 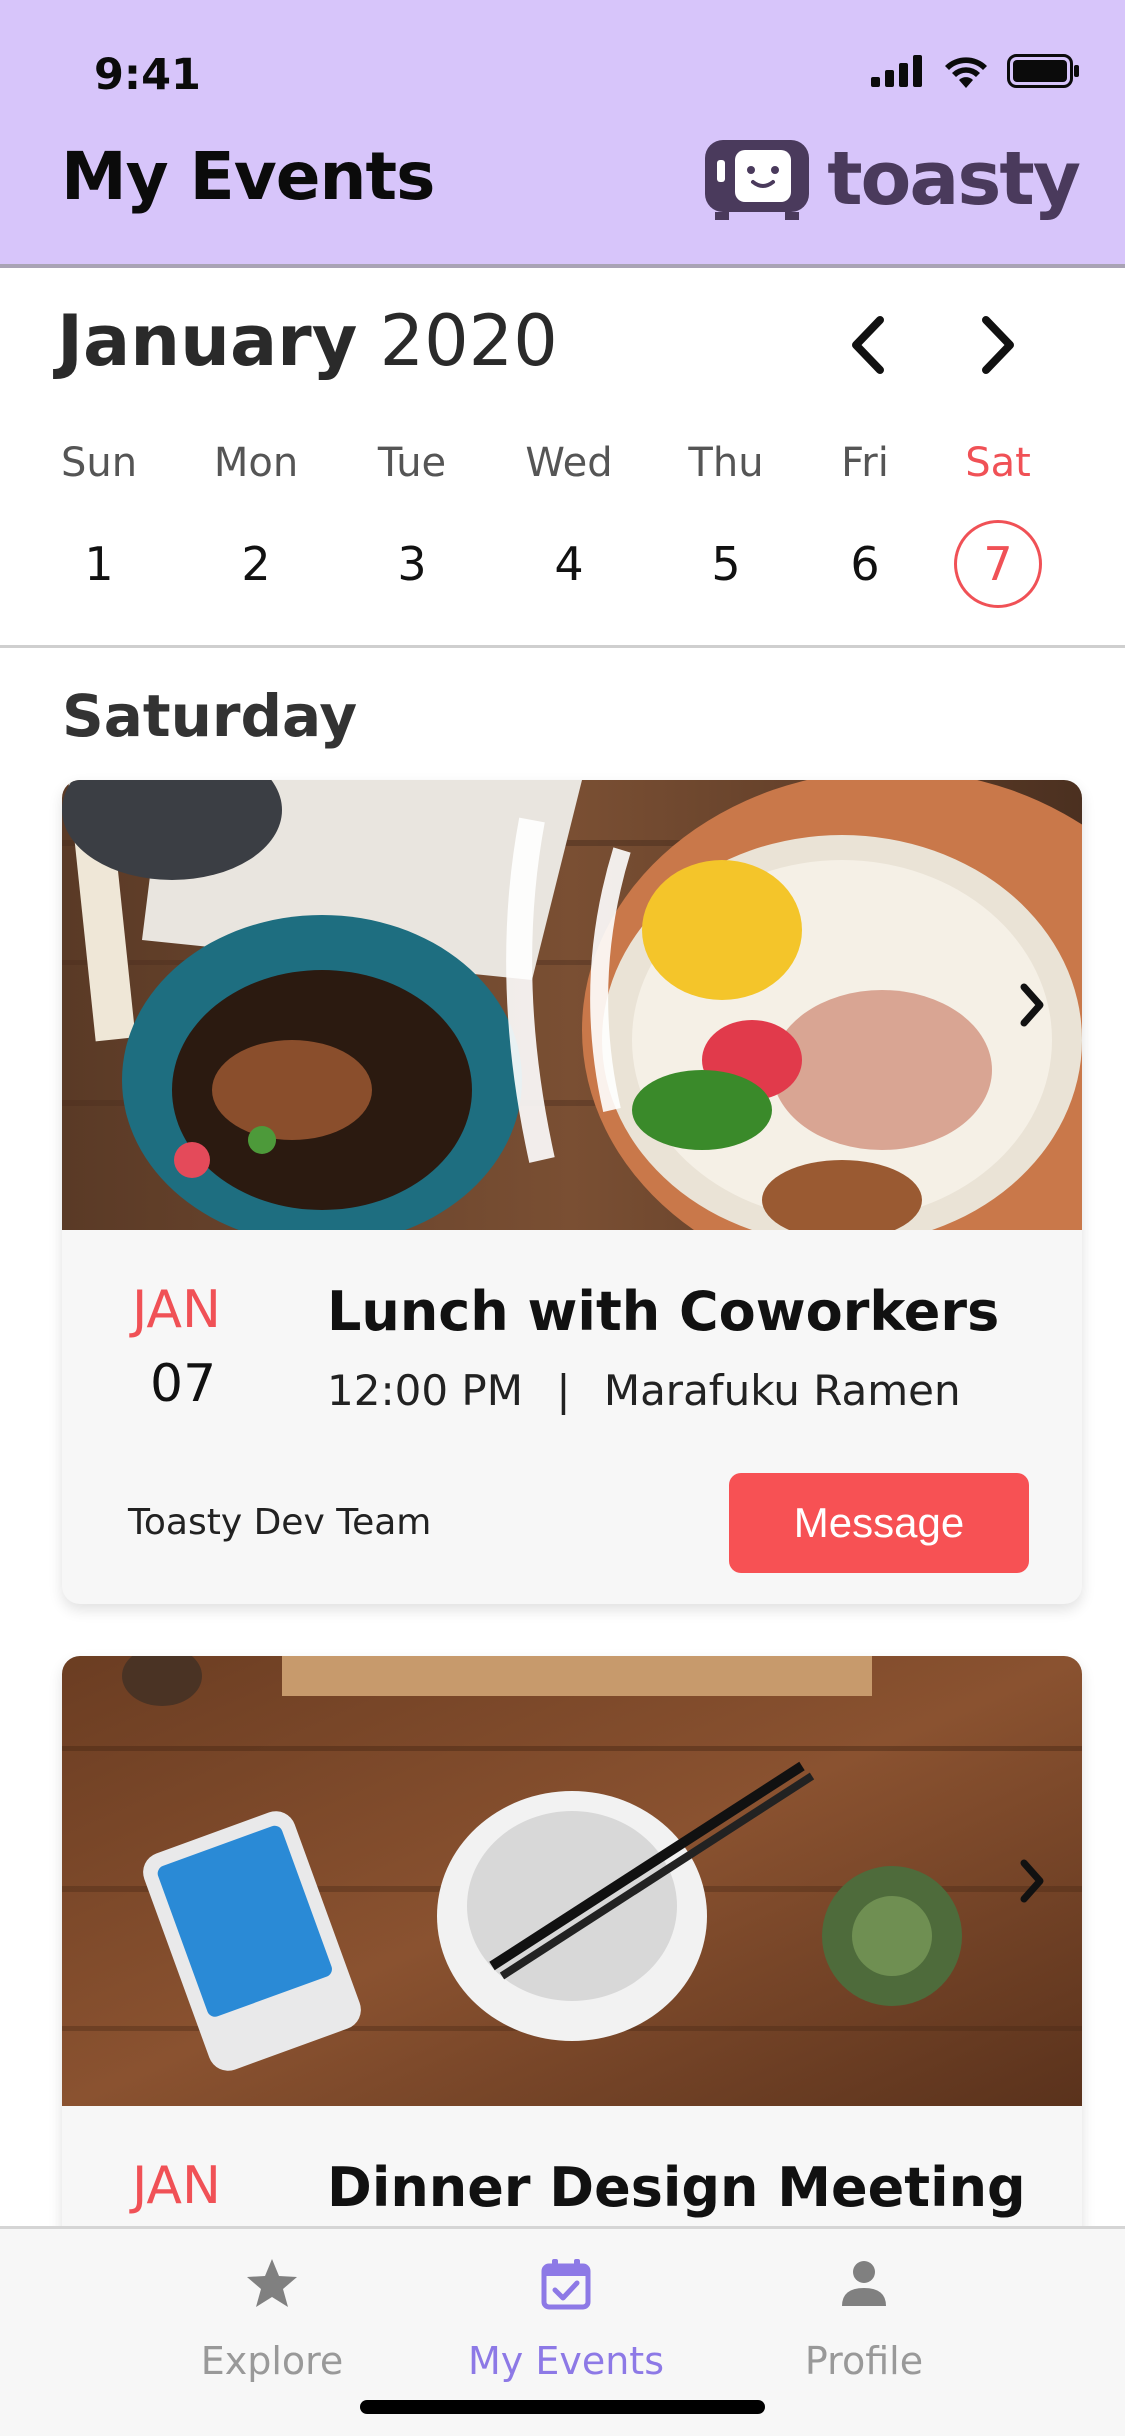 What do you see at coordinates (676, 2187) in the screenshot?
I see `event-title: Dinner Design Meeting` at bounding box center [676, 2187].